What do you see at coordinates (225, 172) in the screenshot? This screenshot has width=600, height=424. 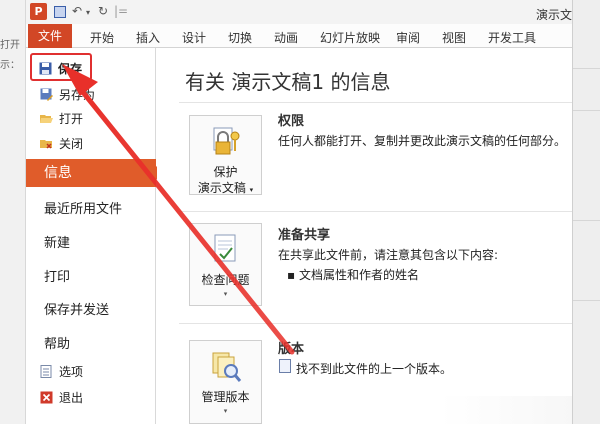 I see `protect-button-label-1: 保护` at bounding box center [225, 172].